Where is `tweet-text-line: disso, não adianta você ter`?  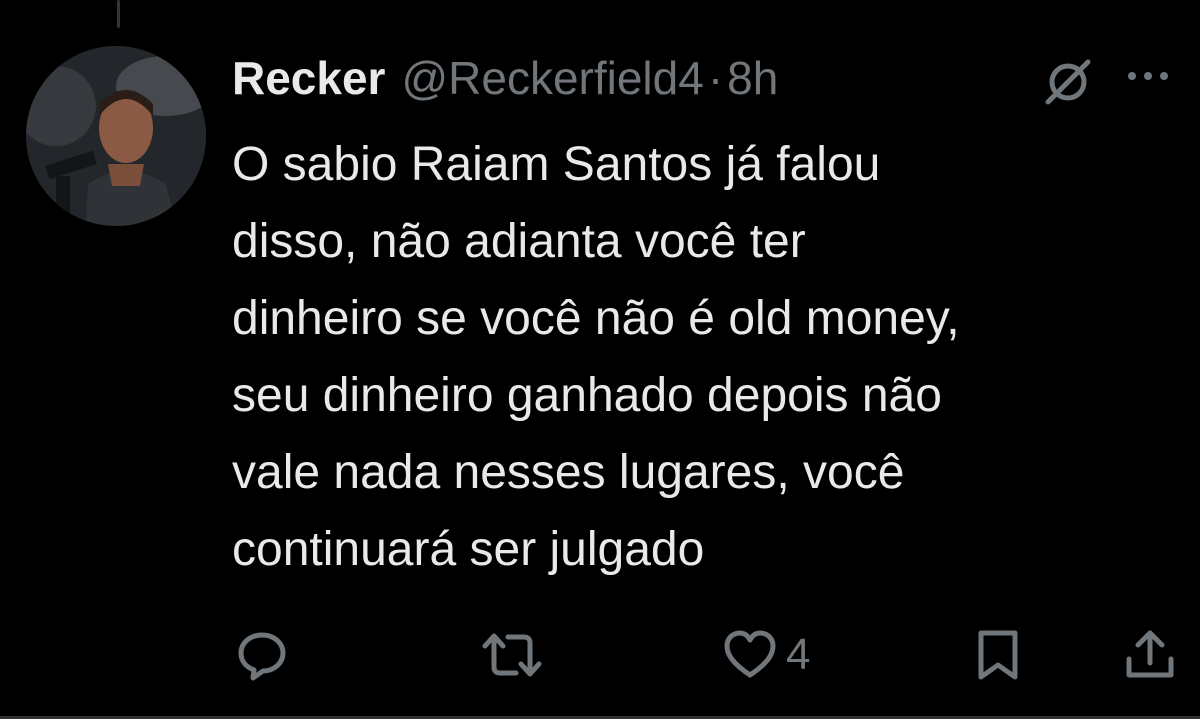 tweet-text-line: disso, não adianta você ter is located at coordinates (519, 241).